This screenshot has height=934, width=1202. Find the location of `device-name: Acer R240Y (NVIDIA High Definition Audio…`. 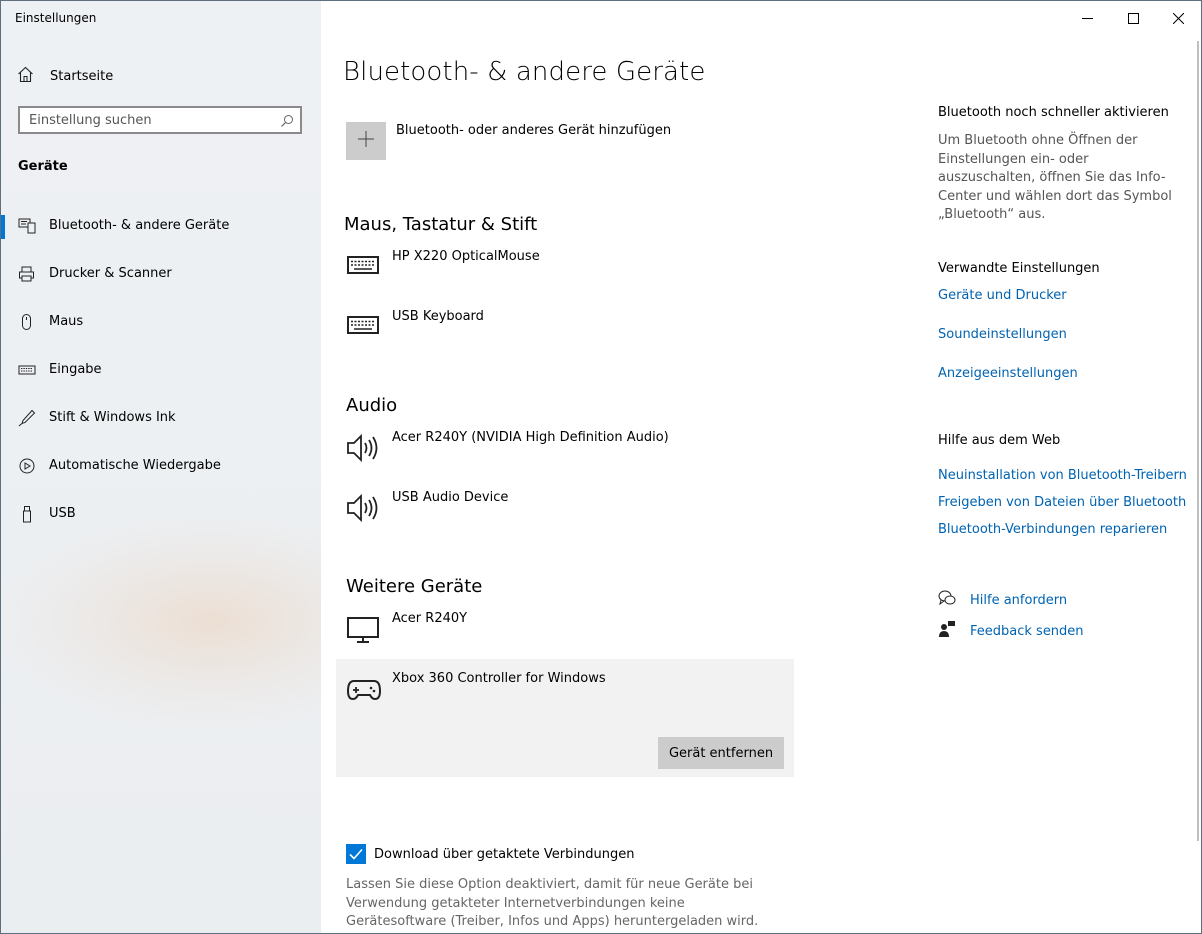

device-name: Acer R240Y (NVIDIA High Definition Audio… is located at coordinates (530, 437).